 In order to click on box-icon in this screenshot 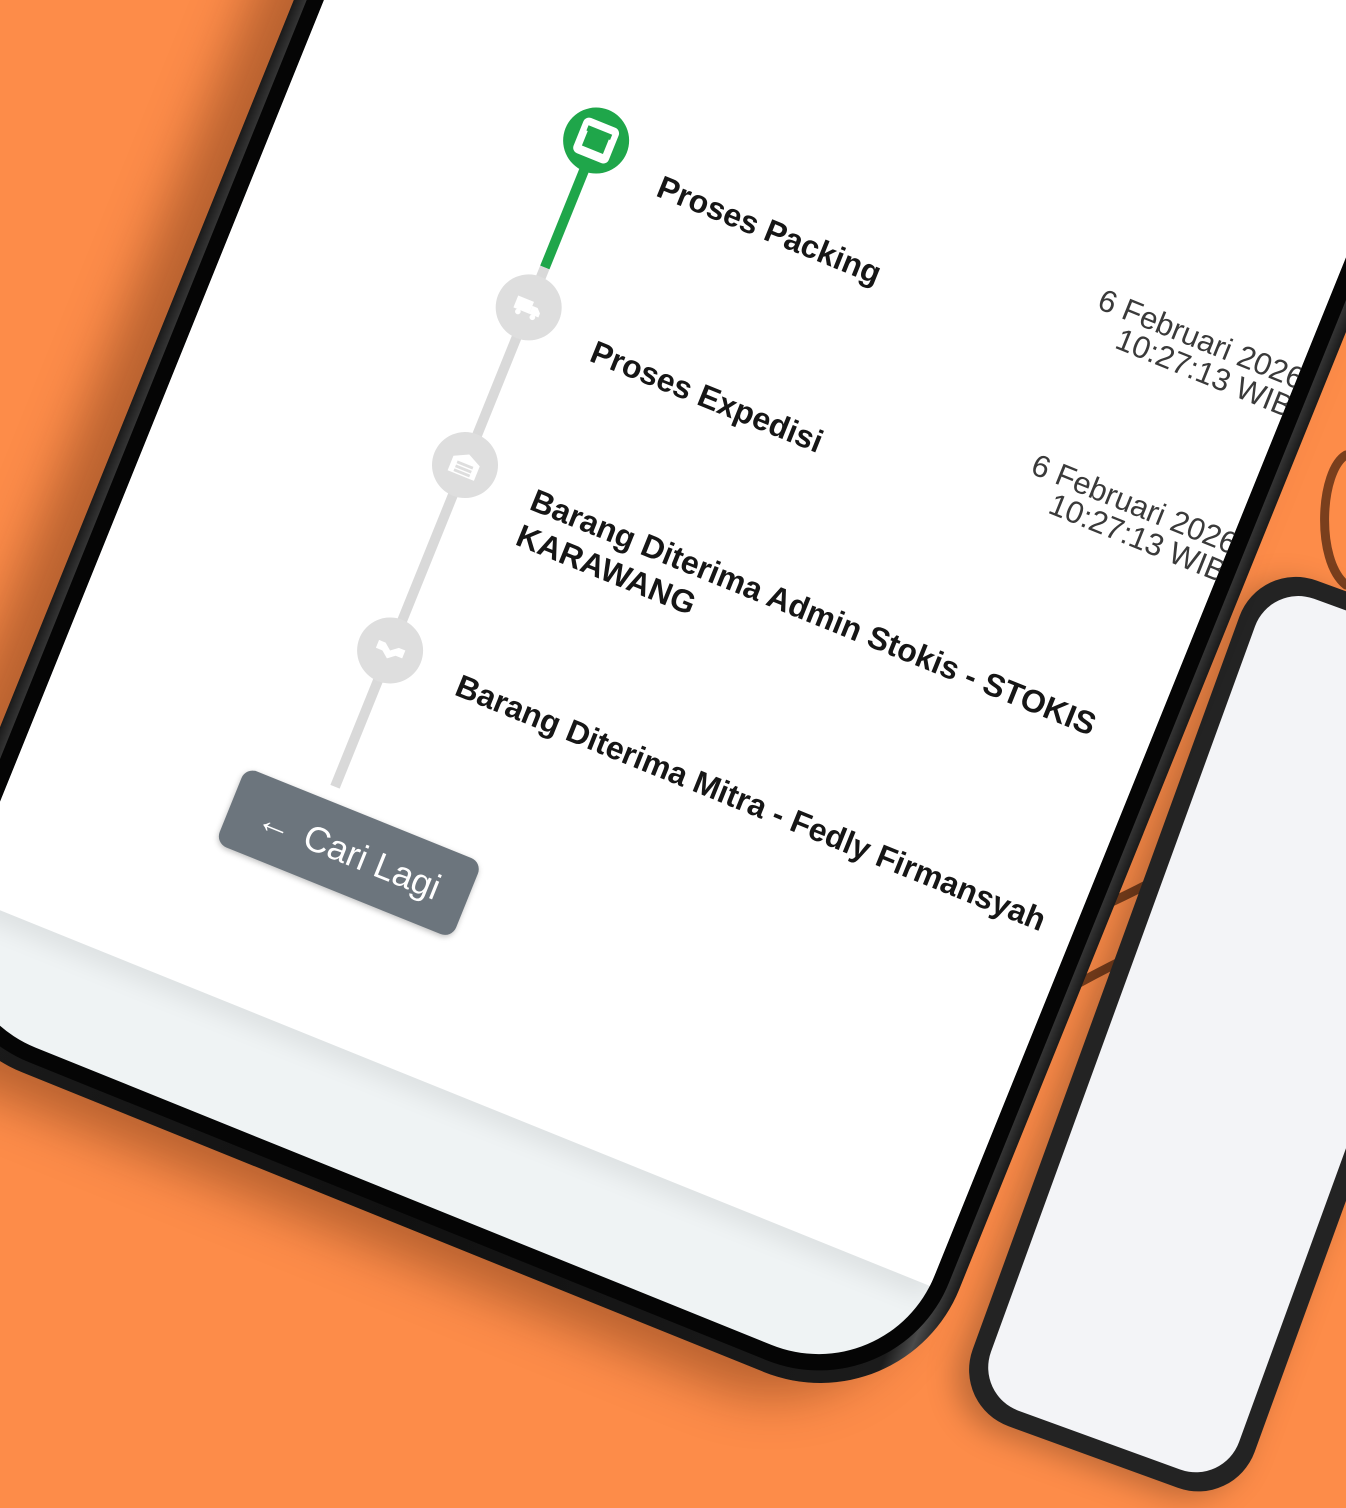, I will do `click(596, 140)`.